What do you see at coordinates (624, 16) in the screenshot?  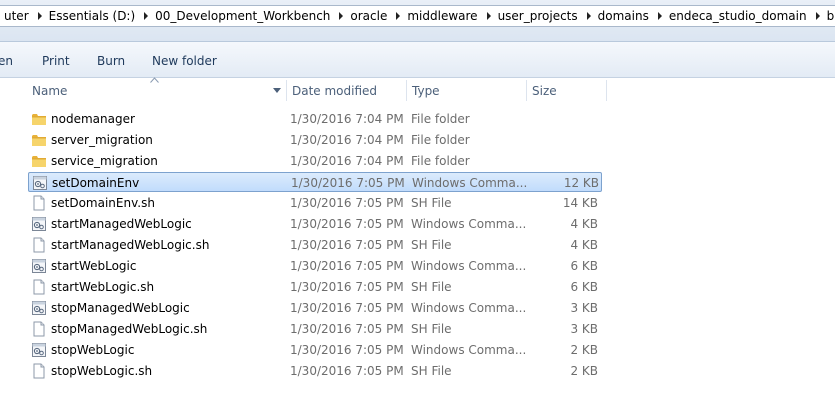 I see `breadcrumb-item: domains` at bounding box center [624, 16].